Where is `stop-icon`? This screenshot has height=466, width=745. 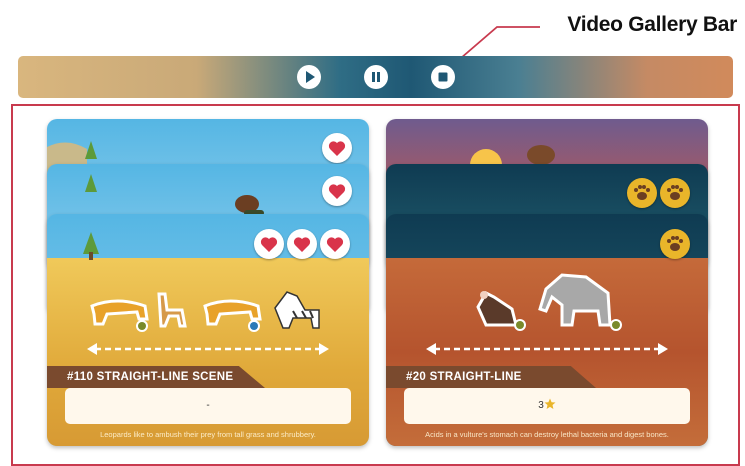
stop-icon is located at coordinates (443, 77).